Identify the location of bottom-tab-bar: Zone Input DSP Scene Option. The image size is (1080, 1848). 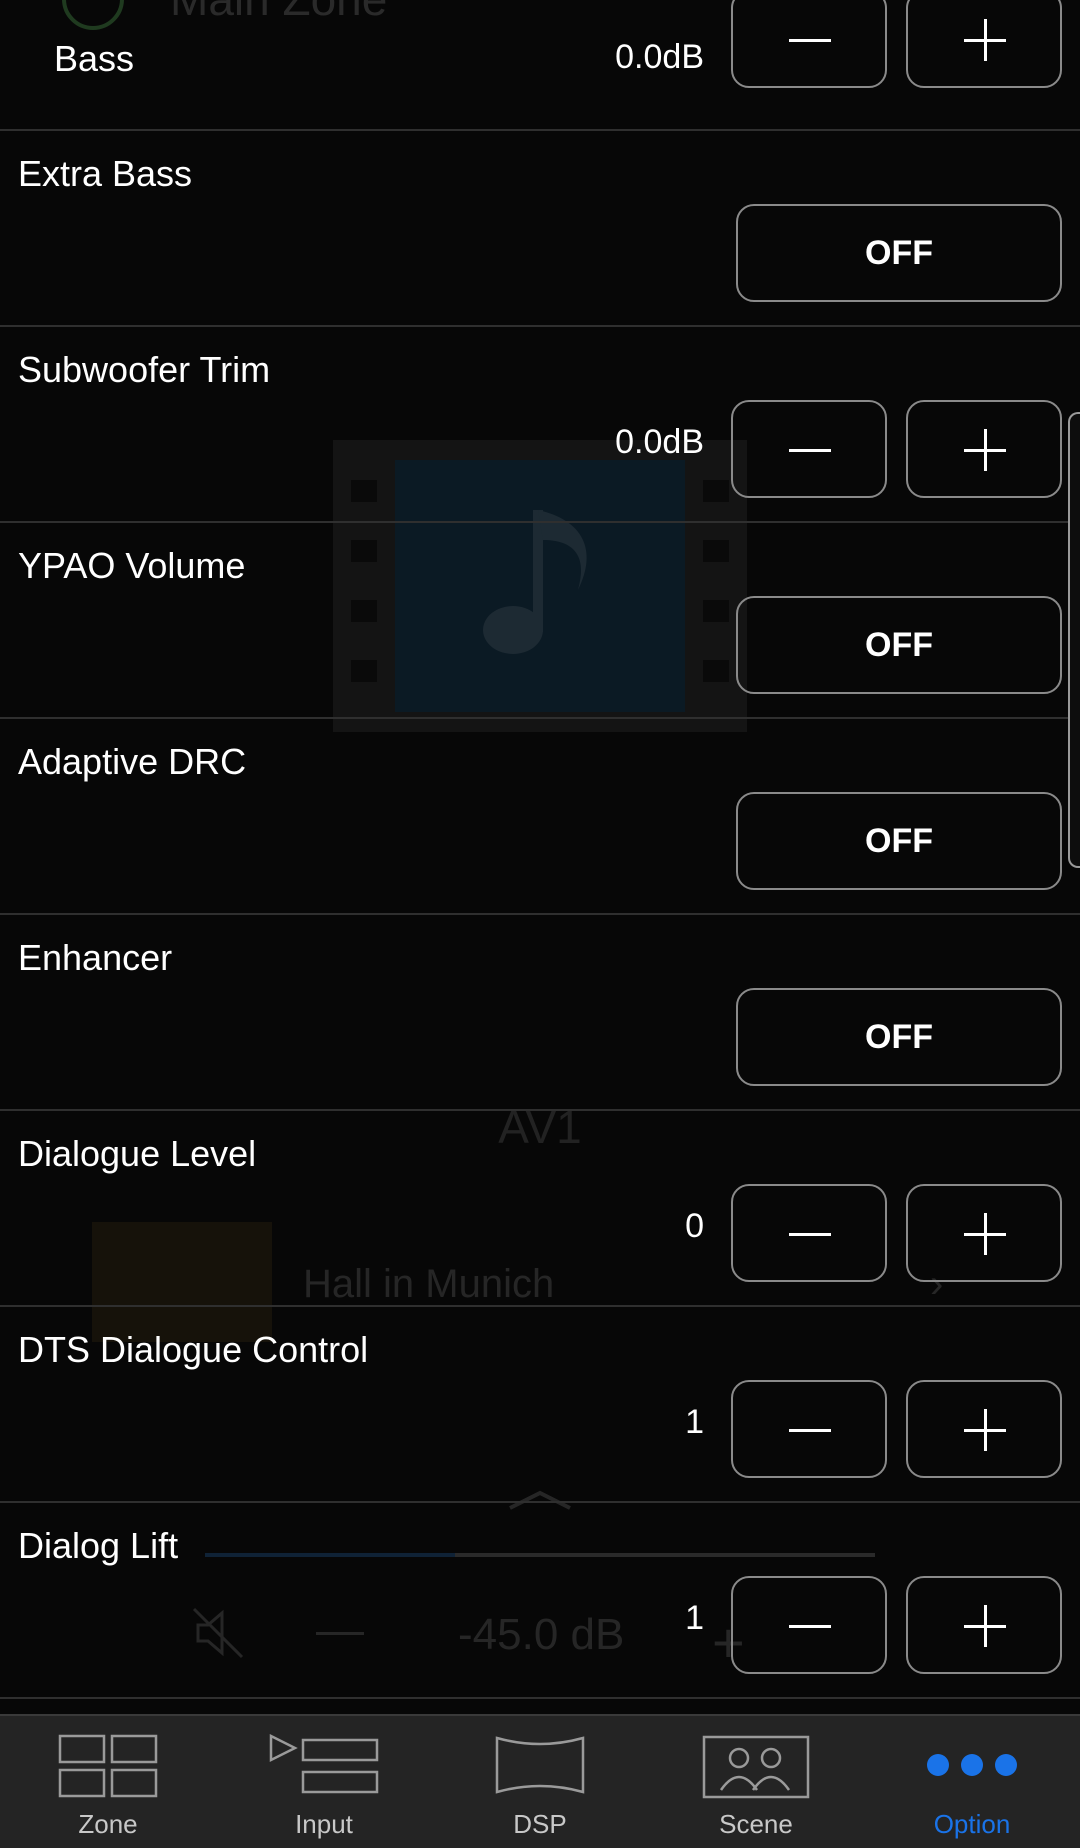
(540, 1781).